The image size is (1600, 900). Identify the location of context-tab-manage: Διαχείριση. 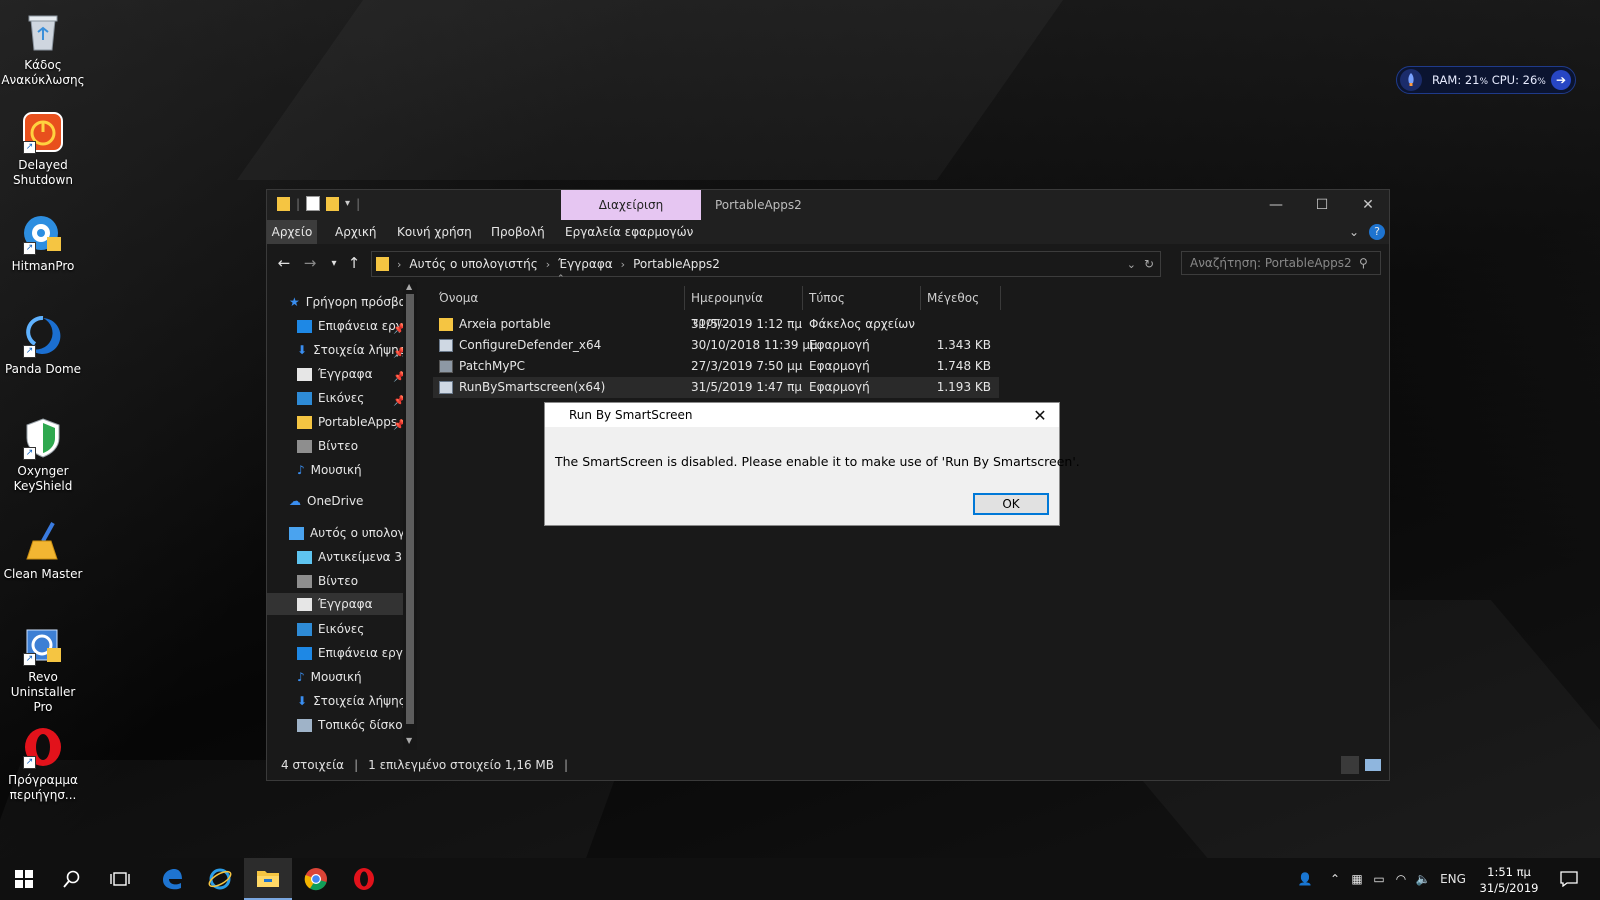
(631, 205).